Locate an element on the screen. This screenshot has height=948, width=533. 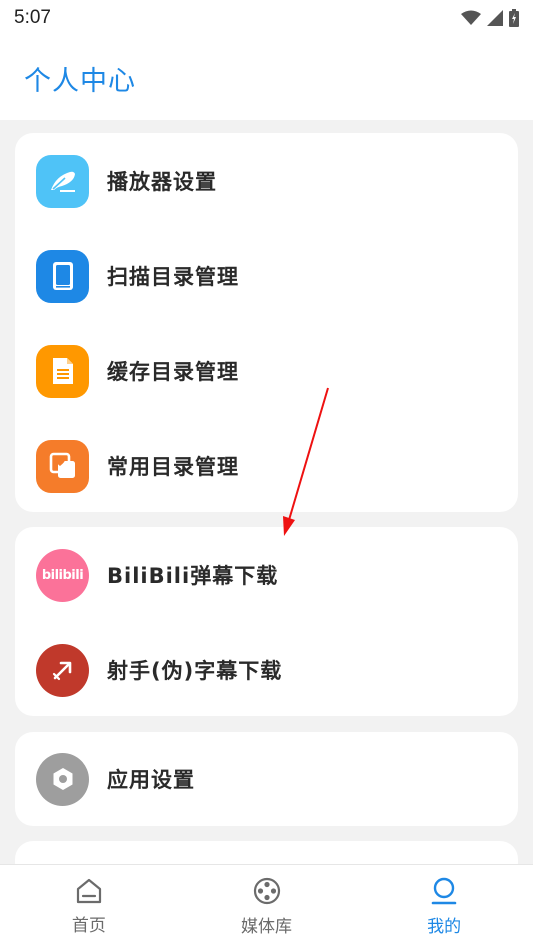
feather-icon is located at coordinates (62, 181).